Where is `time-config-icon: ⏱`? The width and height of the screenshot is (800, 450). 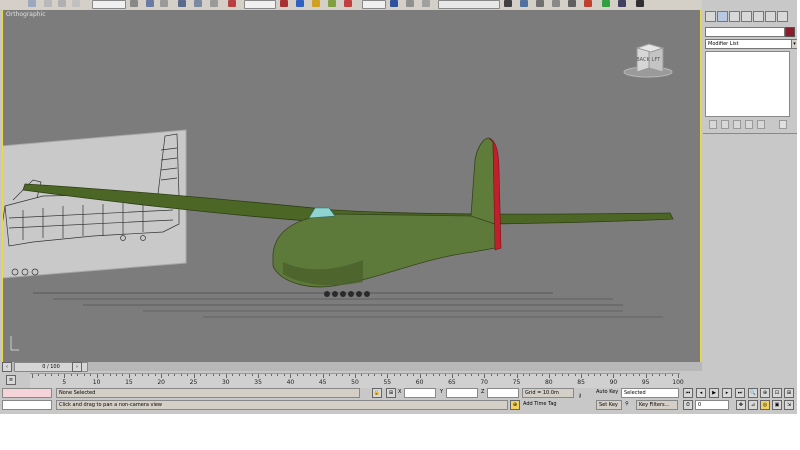
time-config-icon: ⏱ is located at coordinates (688, 405).